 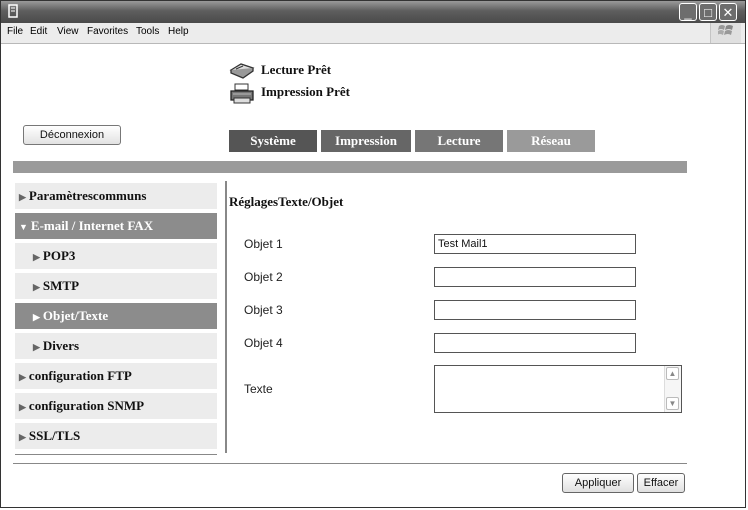 What do you see at coordinates (286, 201) in the screenshot?
I see `section-title: RéglagesTexte/Objet` at bounding box center [286, 201].